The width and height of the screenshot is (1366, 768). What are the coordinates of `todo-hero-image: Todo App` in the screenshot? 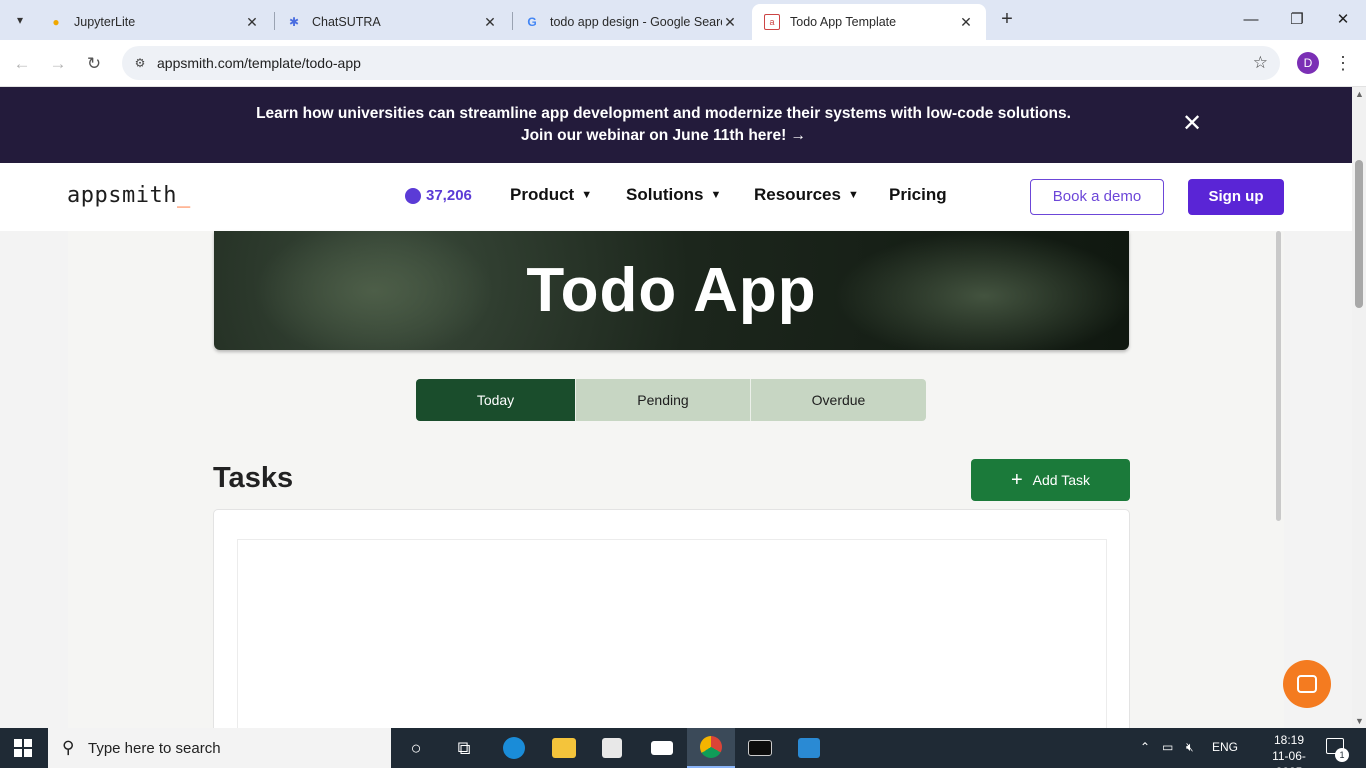 It's located at (671, 290).